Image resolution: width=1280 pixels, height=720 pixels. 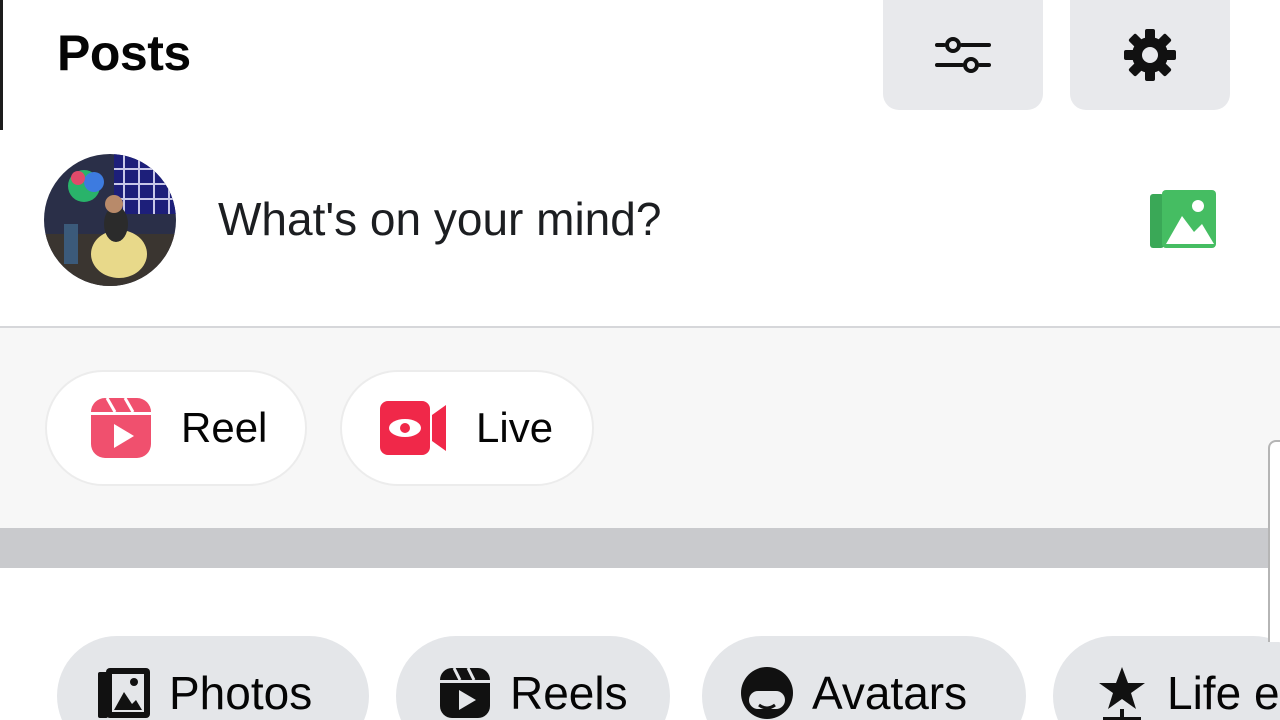 I want to click on gear-icon, so click(x=1150, y=55).